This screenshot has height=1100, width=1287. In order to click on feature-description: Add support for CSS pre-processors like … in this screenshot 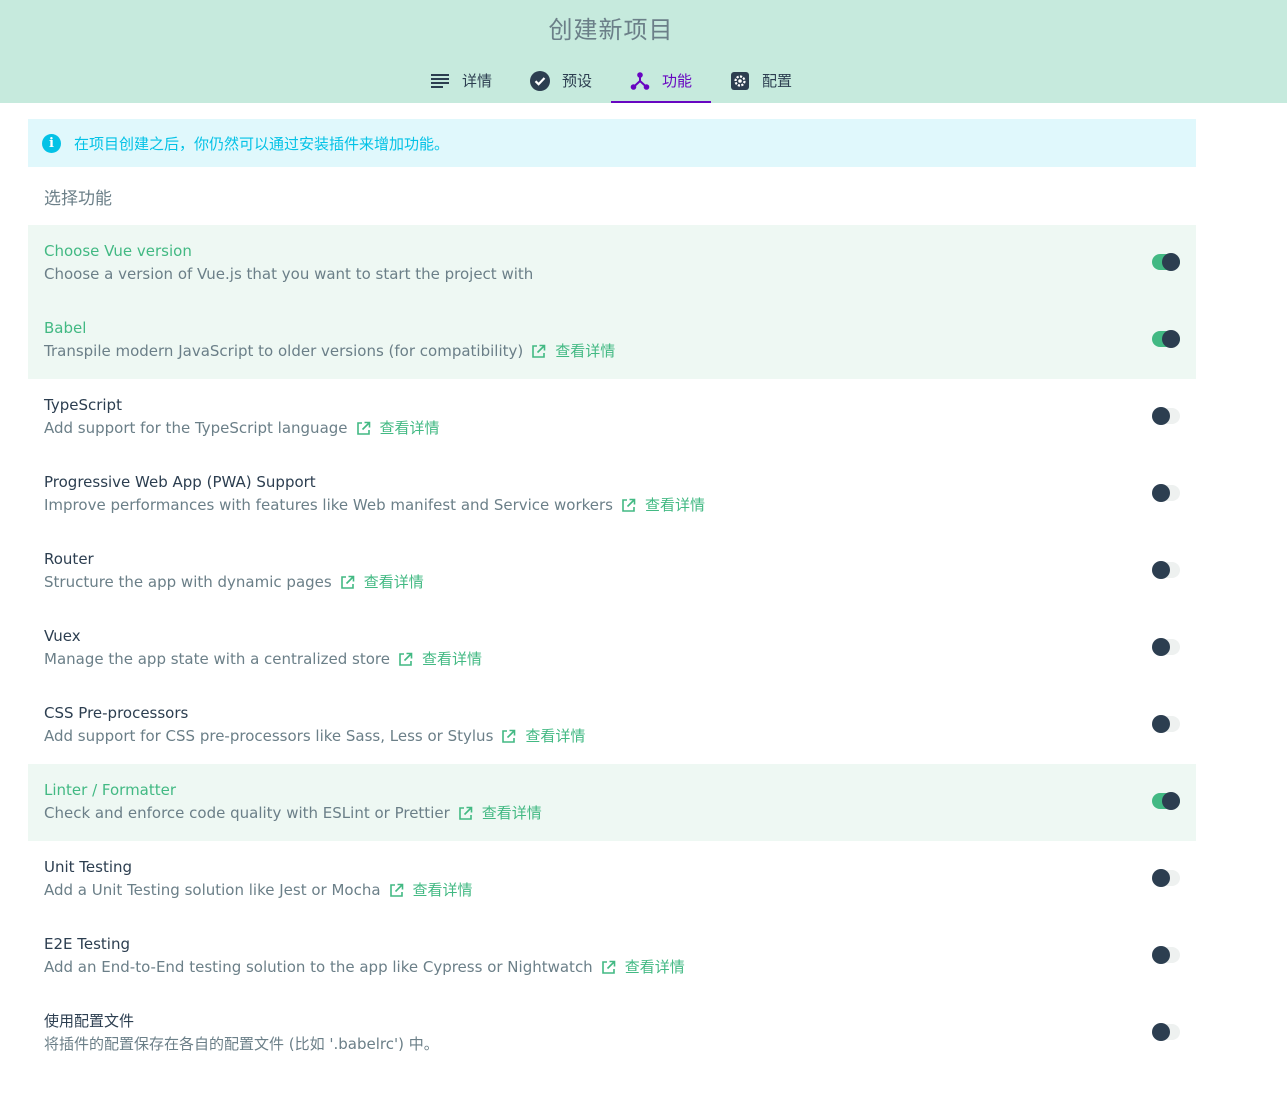, I will do `click(269, 736)`.